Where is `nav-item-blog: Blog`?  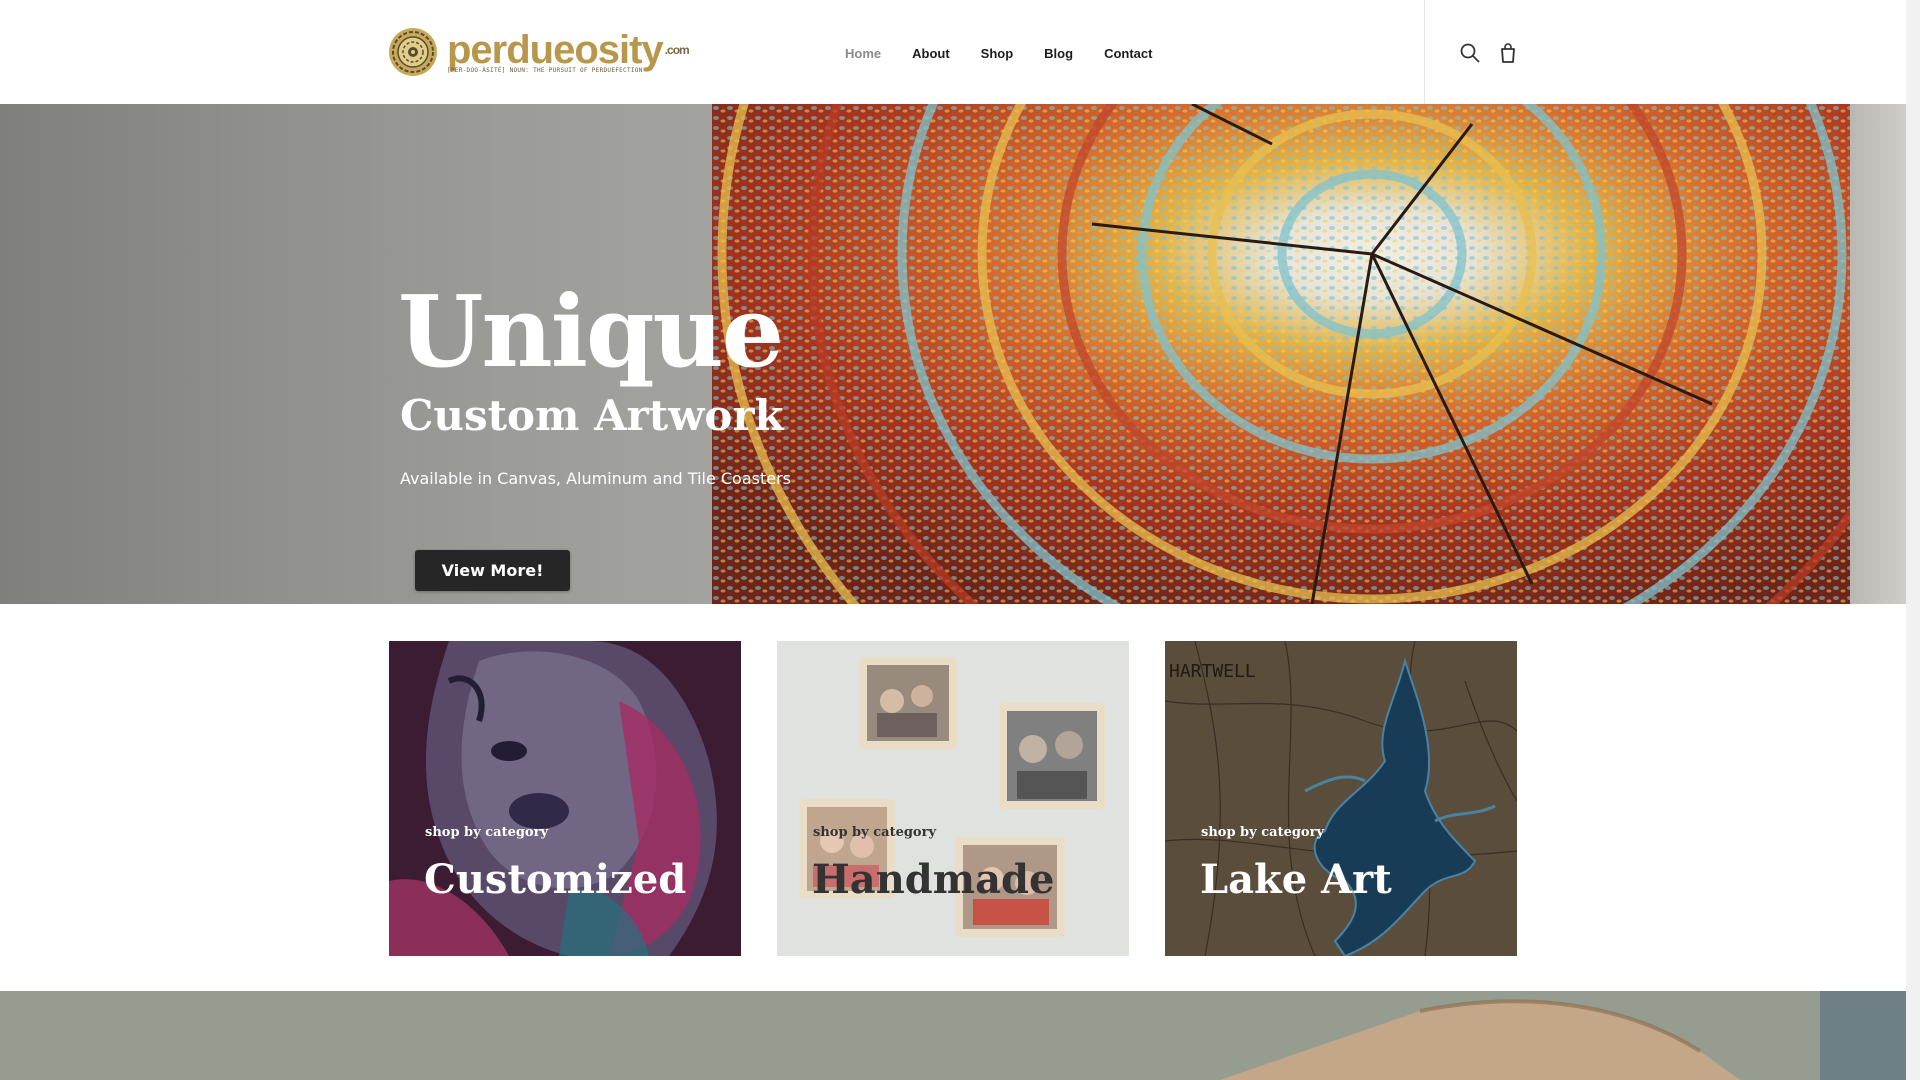
nav-item-blog: Blog is located at coordinates (1058, 53).